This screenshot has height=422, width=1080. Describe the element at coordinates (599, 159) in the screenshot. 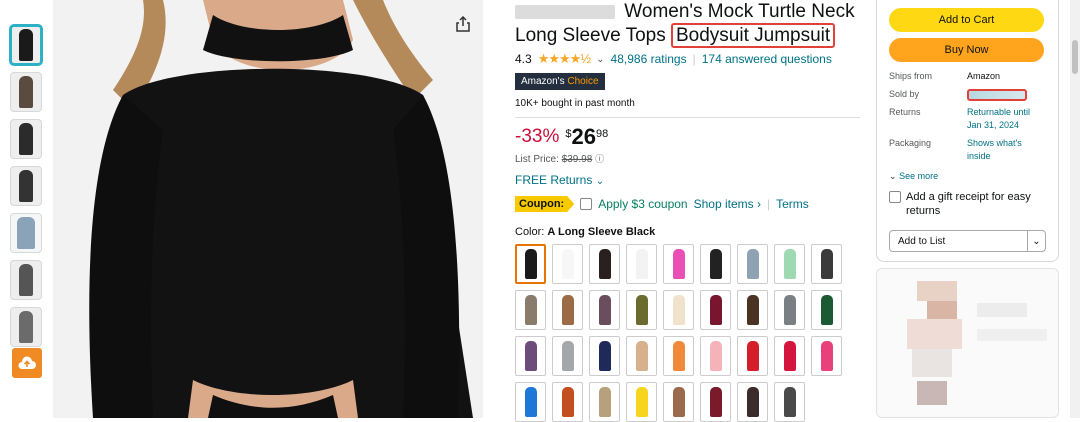

I see `info-icon: ⓘ` at that location.